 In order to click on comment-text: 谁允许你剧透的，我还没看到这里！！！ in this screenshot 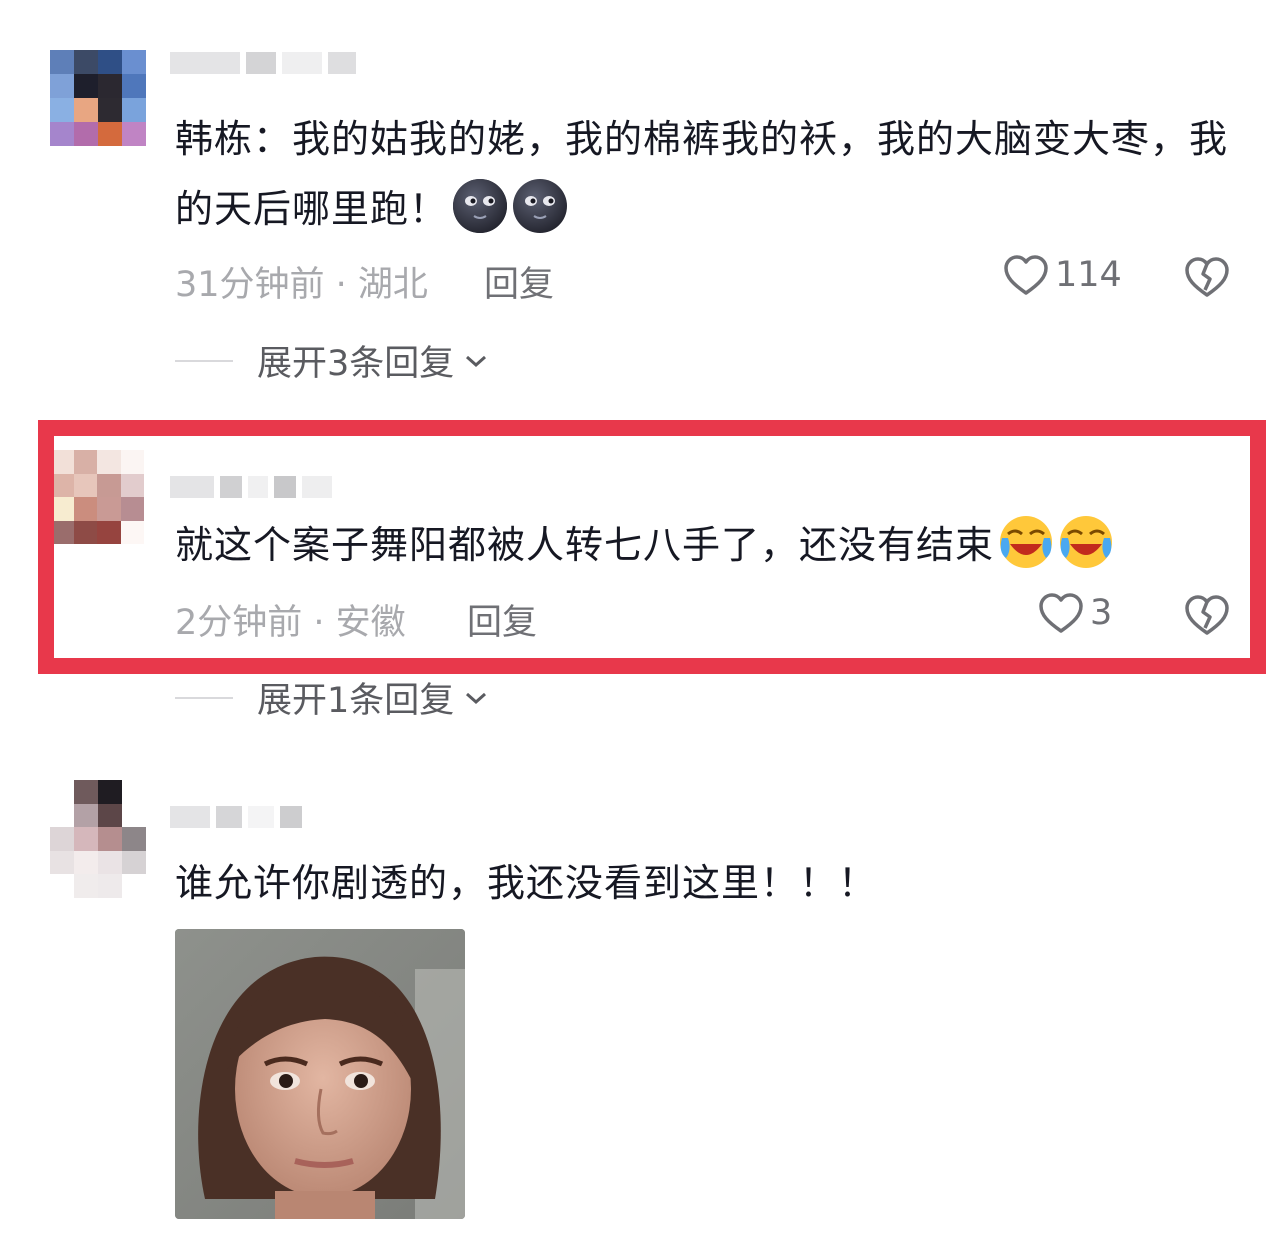, I will do `click(526, 883)`.